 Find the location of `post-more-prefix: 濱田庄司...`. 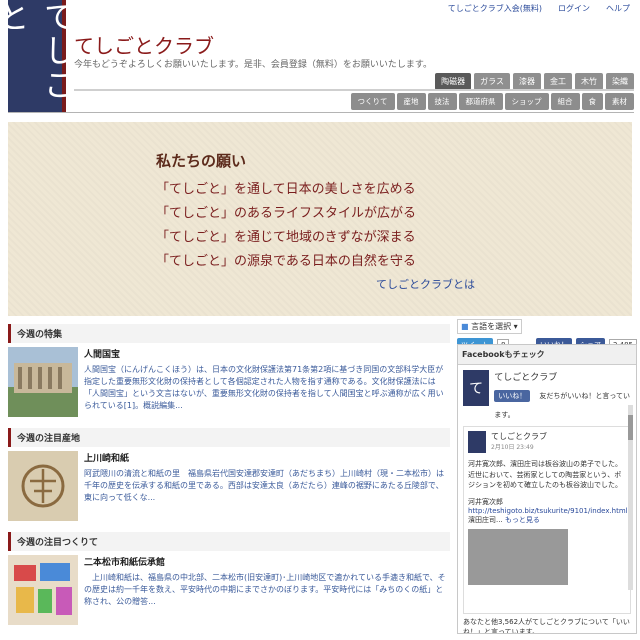

post-more-prefix: 濱田庄司... is located at coordinates (485, 520).